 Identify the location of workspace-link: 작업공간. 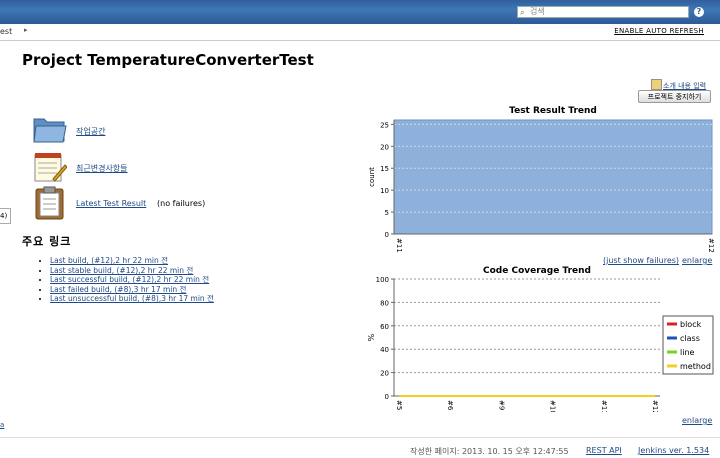
(90, 131).